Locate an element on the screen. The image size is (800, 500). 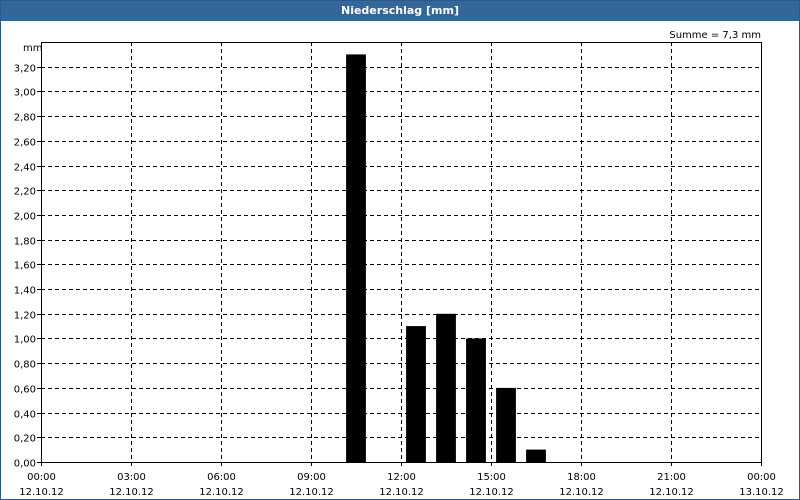
y-tick-label: 1,00 is located at coordinates (25, 340).